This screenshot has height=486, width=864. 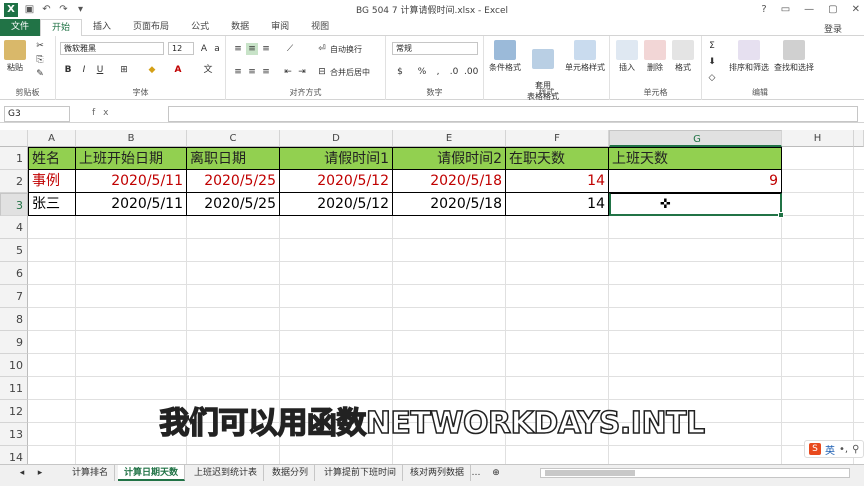 I want to click on cell-e2: 2020/5/18, so click(x=449, y=181).